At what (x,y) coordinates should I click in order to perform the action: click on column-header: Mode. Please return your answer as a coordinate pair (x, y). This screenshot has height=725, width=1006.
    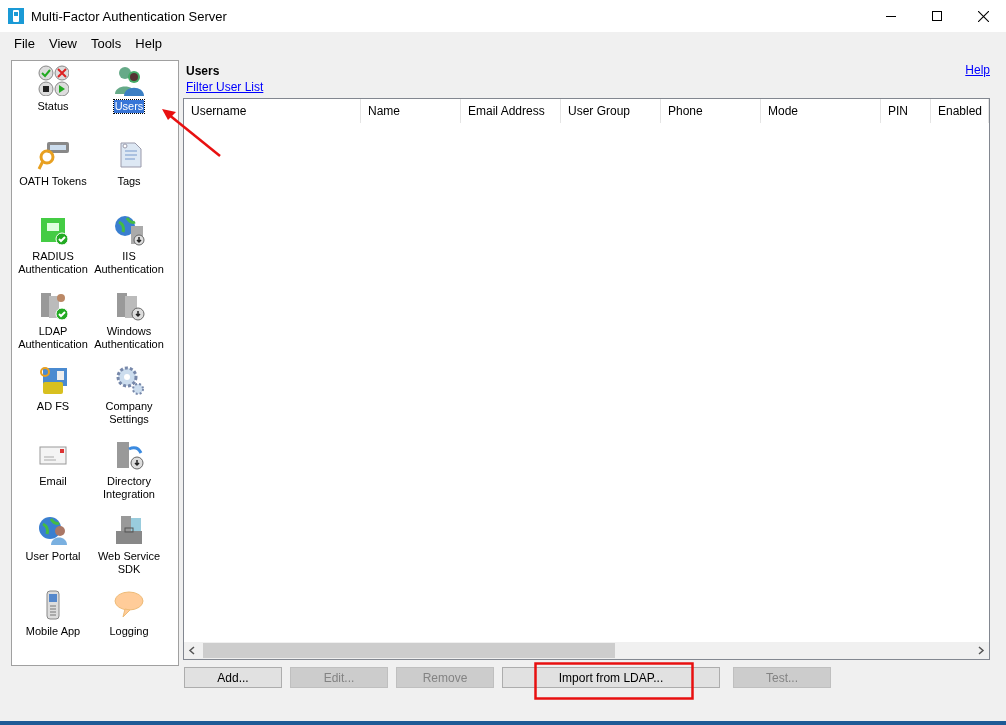
    Looking at the image, I should click on (821, 111).